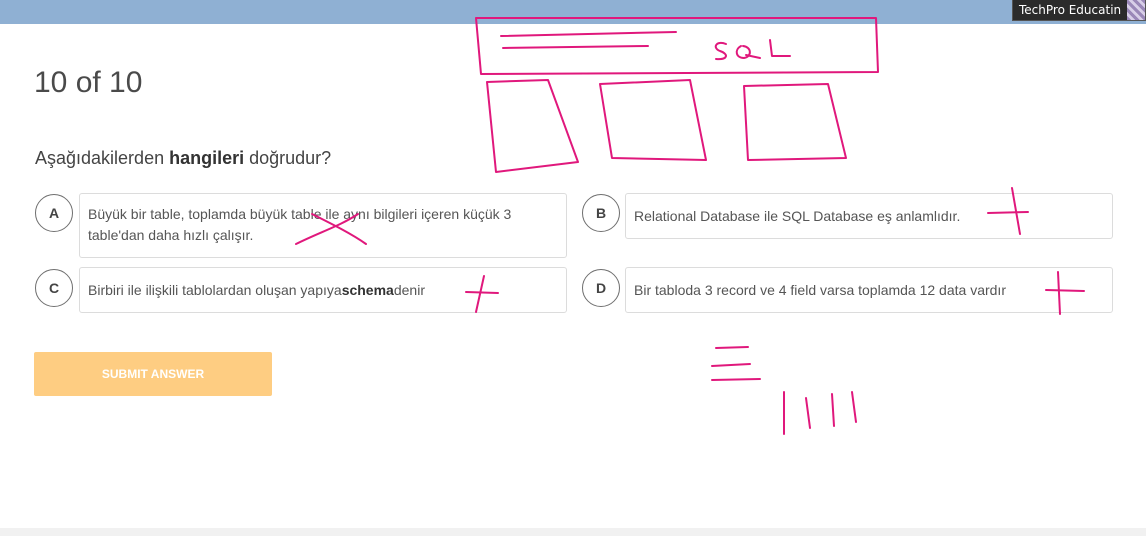 The height and width of the screenshot is (536, 1146). I want to click on bottom-strip, so click(573, 532).